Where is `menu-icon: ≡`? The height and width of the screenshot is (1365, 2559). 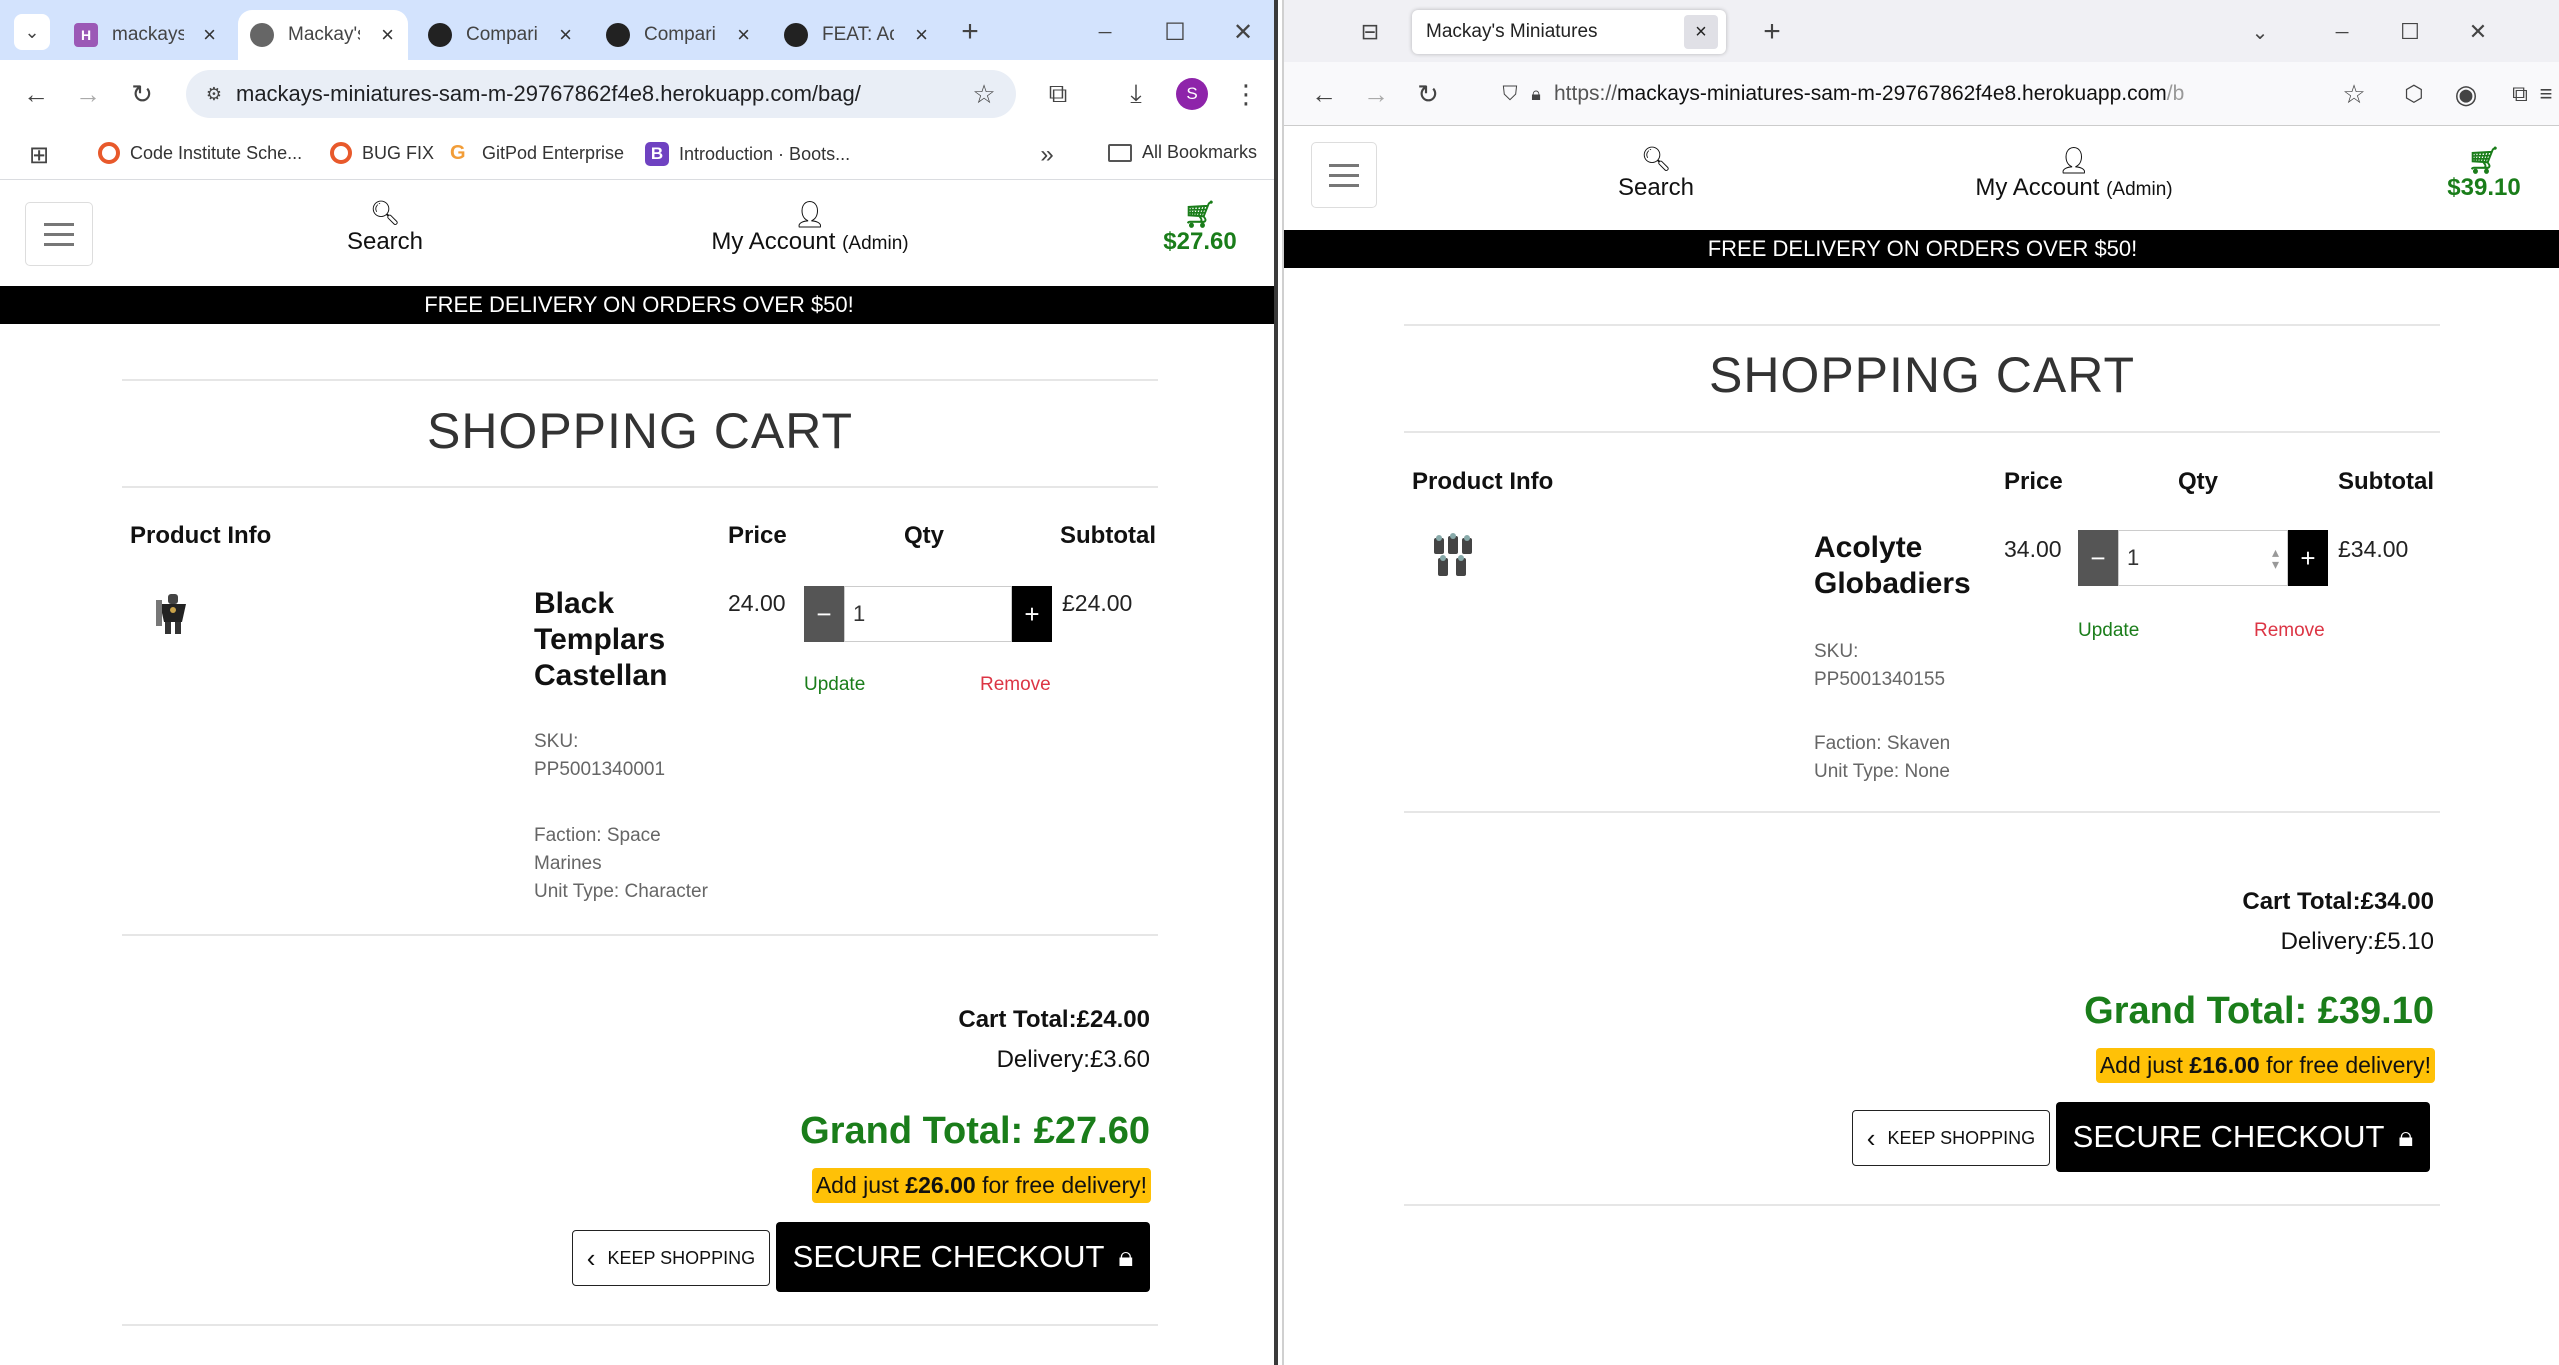
menu-icon: ≡ is located at coordinates (2545, 94).